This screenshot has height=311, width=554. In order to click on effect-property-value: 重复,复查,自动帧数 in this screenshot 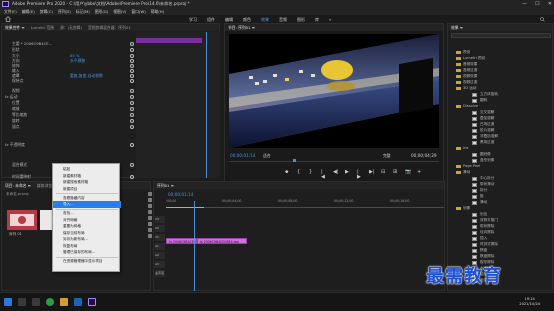, I will do `click(86, 76)`.